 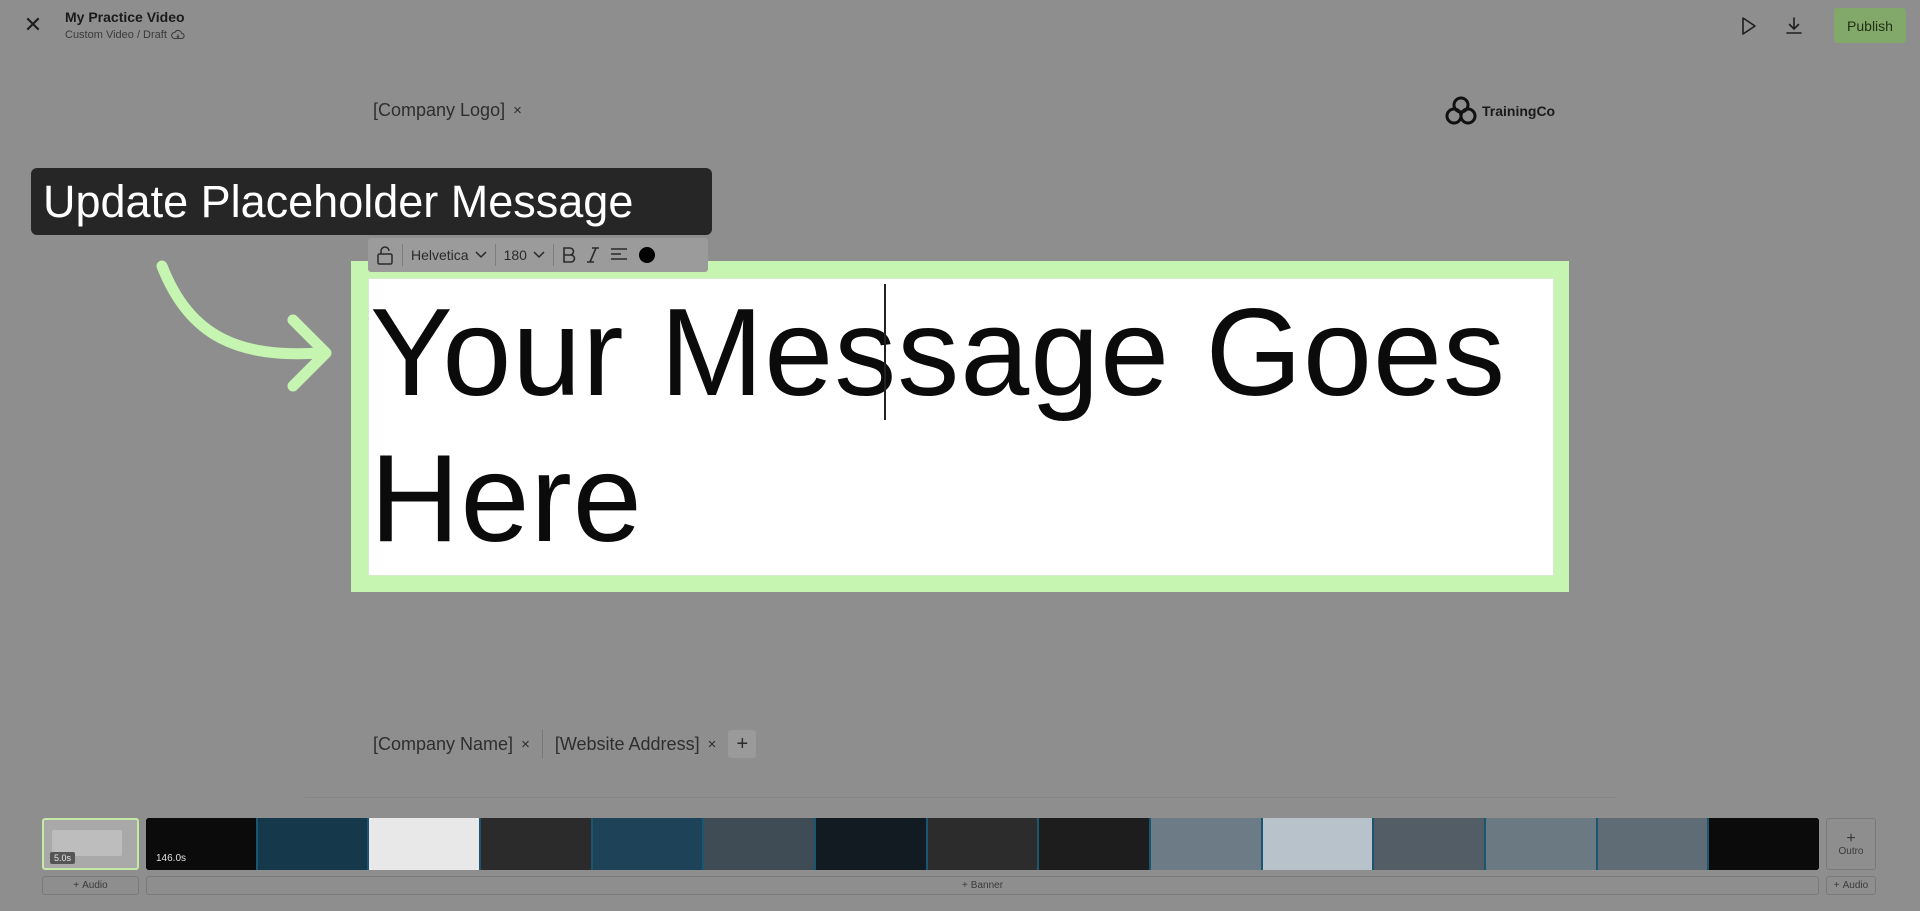 What do you see at coordinates (542, 744) in the screenshot?
I see `placeholder-divider` at bounding box center [542, 744].